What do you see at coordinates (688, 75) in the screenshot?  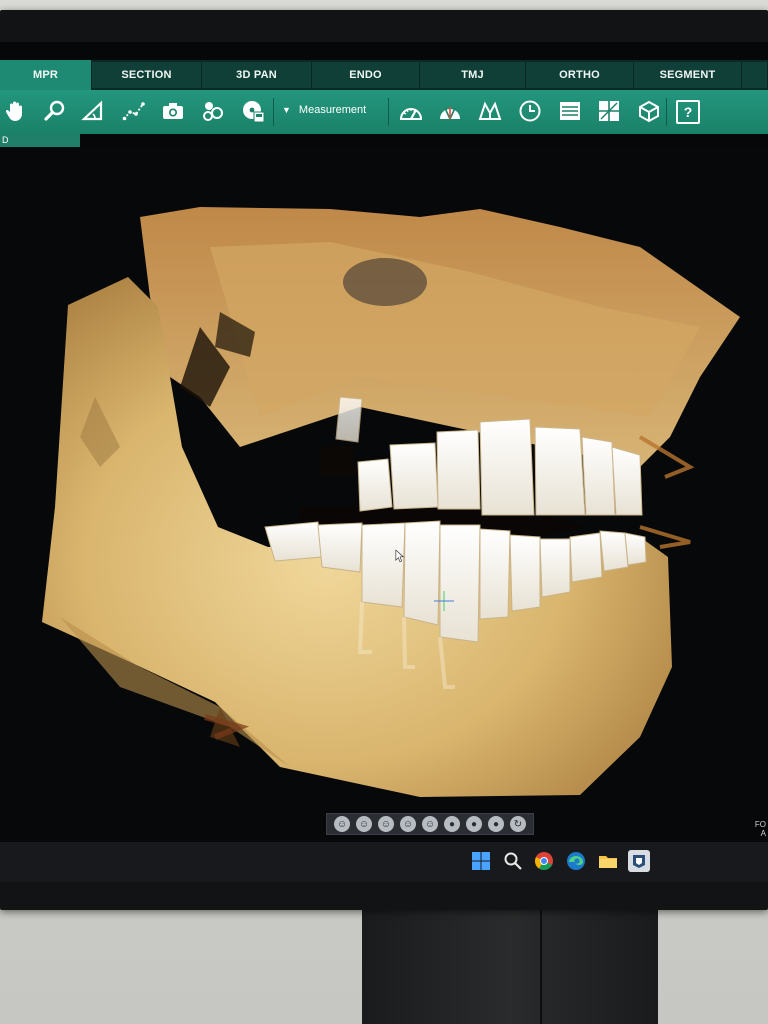 I see `tab-segment: SEGMENT` at bounding box center [688, 75].